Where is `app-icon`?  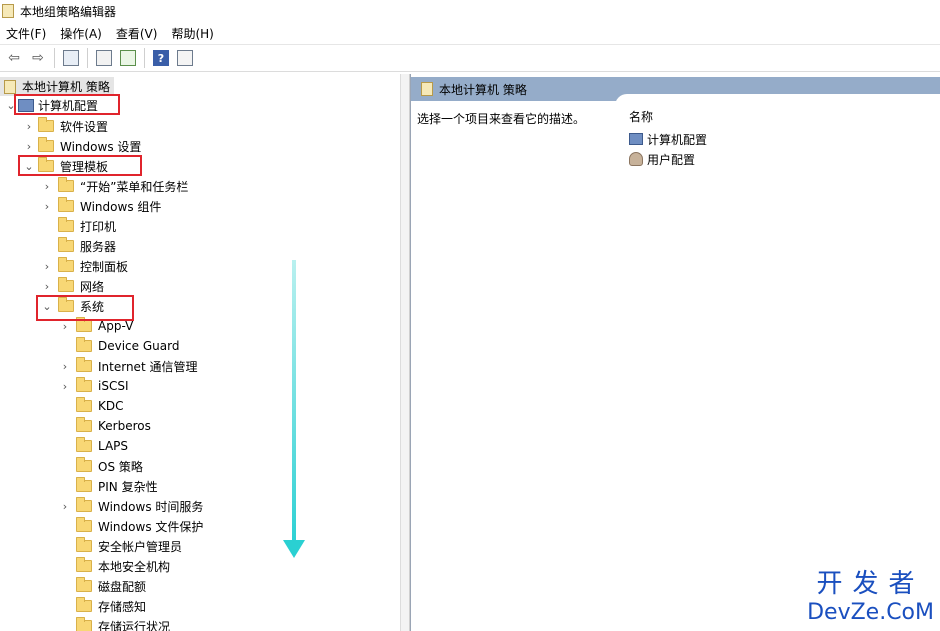 app-icon is located at coordinates (8, 11).